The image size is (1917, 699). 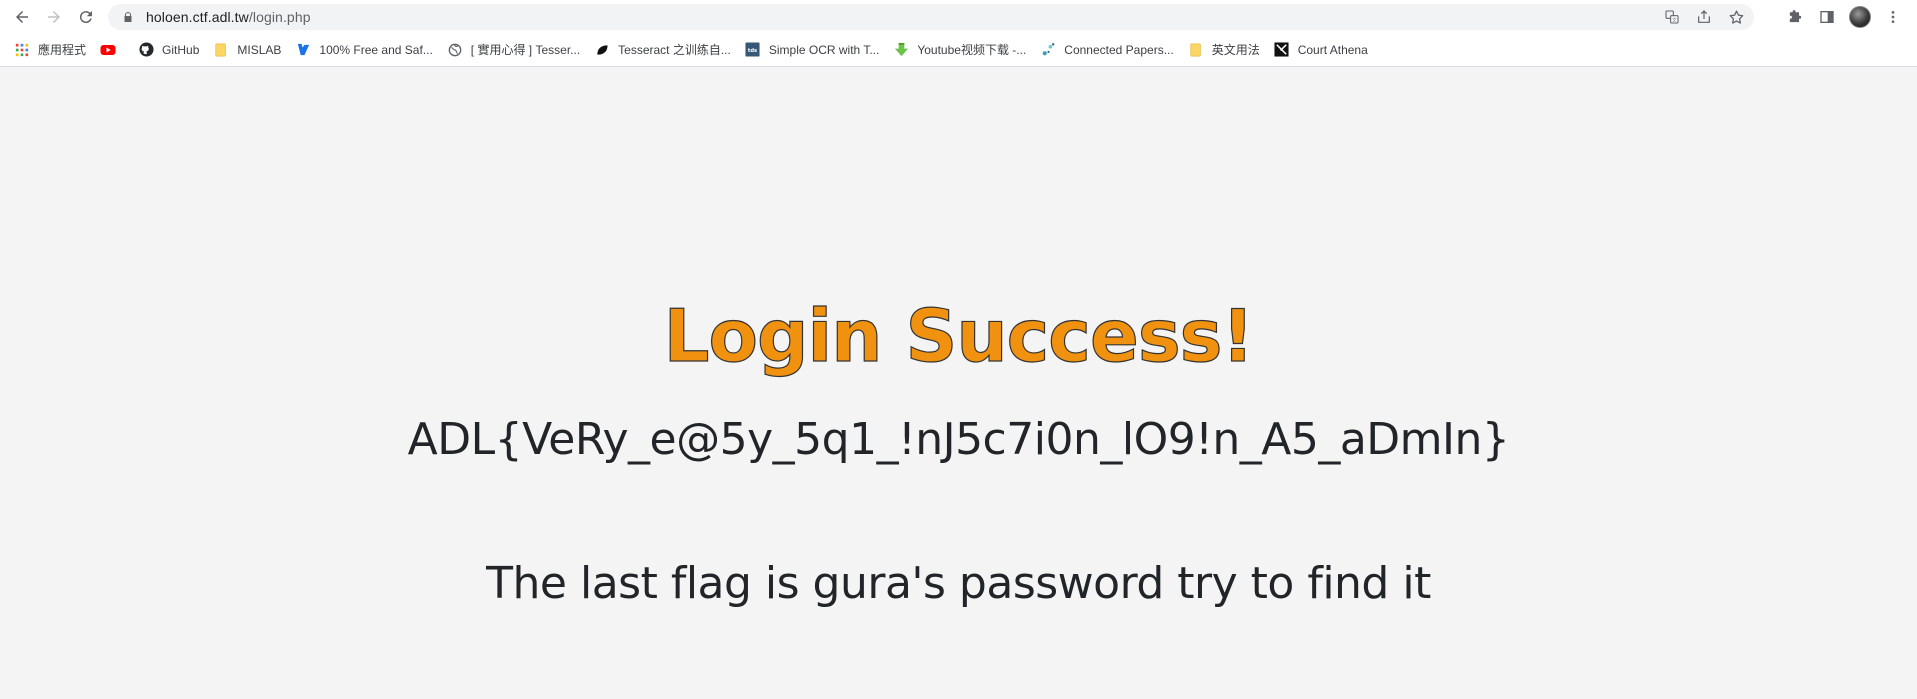 I want to click on svg-text: tds, so click(x=752, y=51).